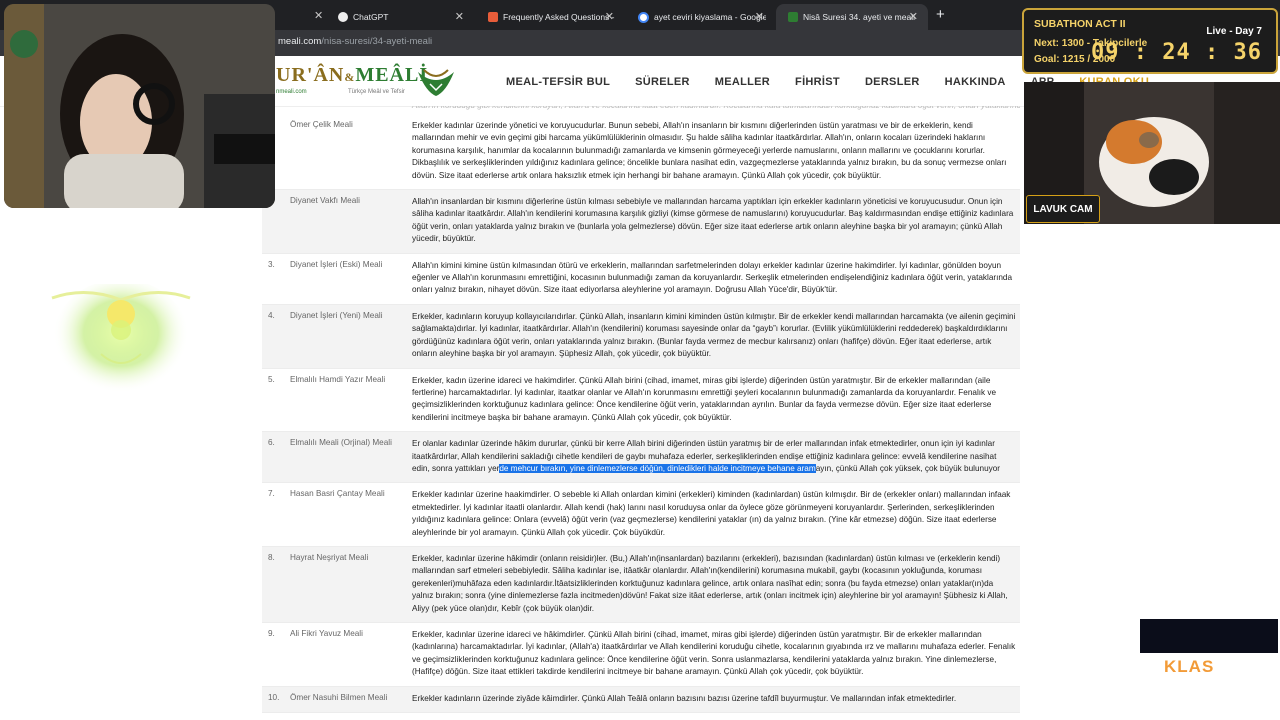 The image size is (1280, 720). I want to click on streamer-webcam, so click(139, 106).